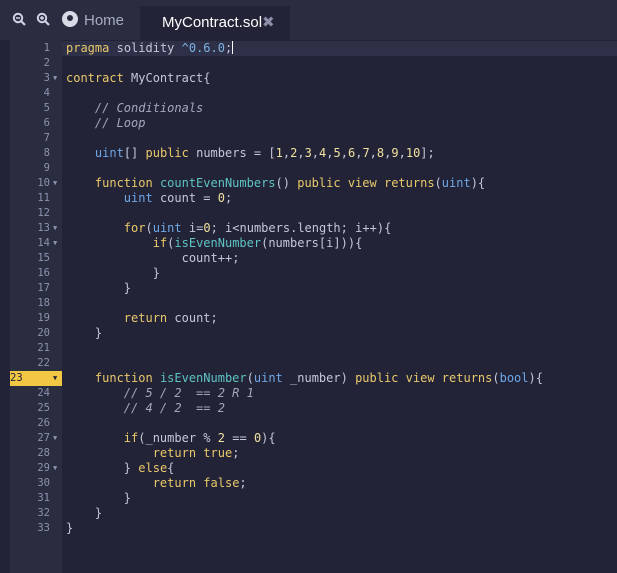 The image size is (617, 573). Describe the element at coordinates (43, 348) in the screenshot. I see `line-number: 21` at that location.